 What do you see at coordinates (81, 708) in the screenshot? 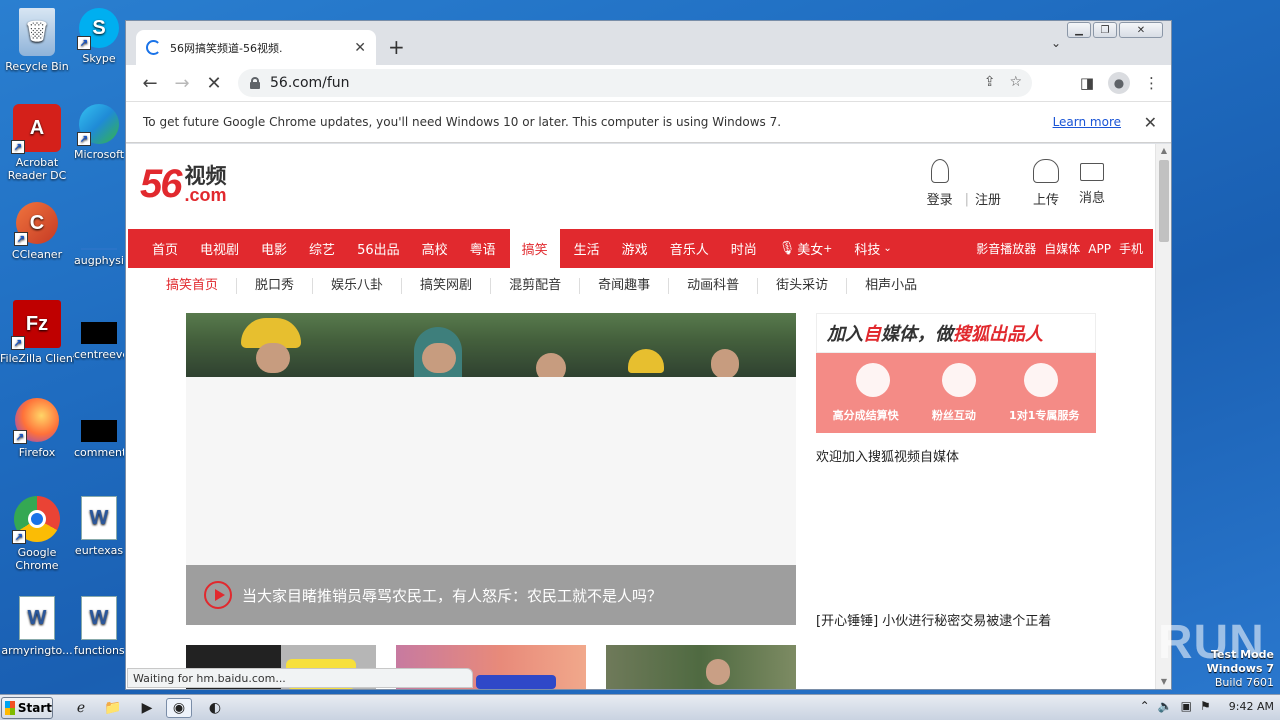
I see `taskbar-ie-icon: ℯ` at bounding box center [81, 708].